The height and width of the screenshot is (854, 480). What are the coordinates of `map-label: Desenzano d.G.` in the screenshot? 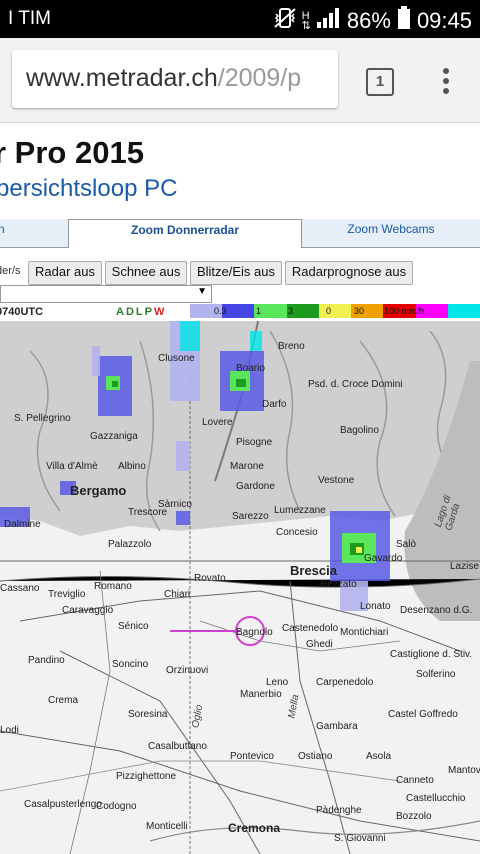 It's located at (436, 610).